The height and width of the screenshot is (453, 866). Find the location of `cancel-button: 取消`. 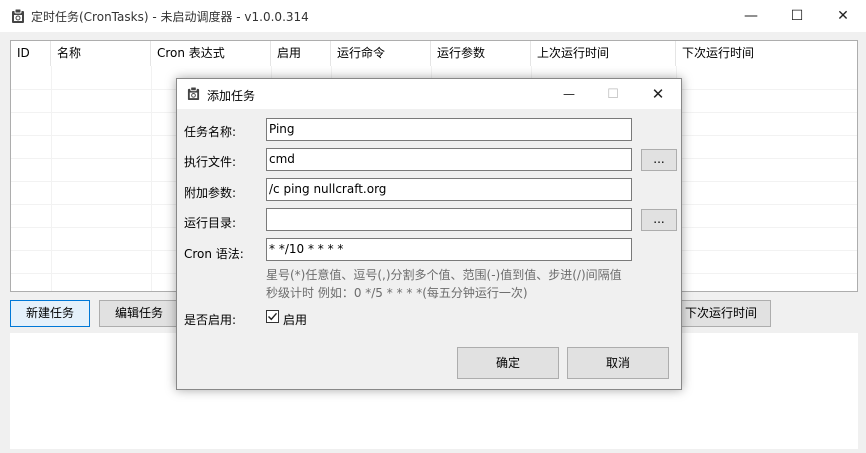

cancel-button: 取消 is located at coordinates (618, 363).